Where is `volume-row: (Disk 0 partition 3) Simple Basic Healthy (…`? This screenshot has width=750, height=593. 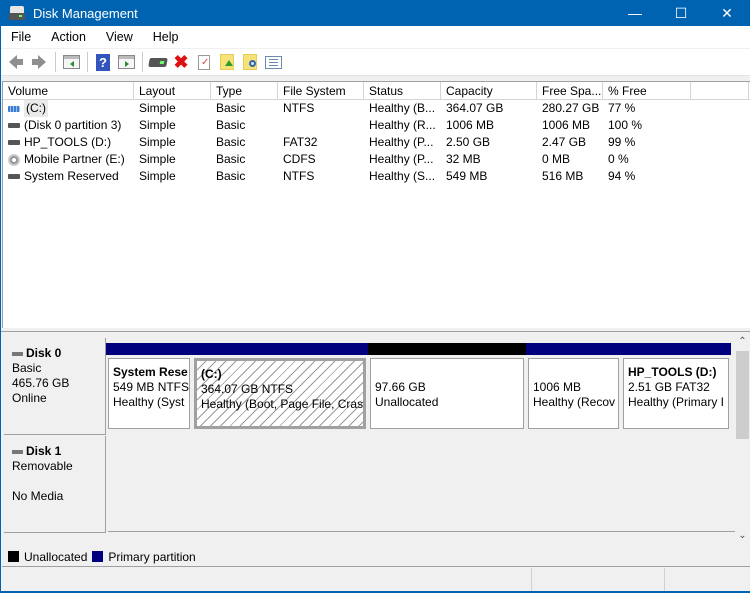
volume-row: (Disk 0 partition 3) Simple Basic Healthy (… is located at coordinates (376, 125).